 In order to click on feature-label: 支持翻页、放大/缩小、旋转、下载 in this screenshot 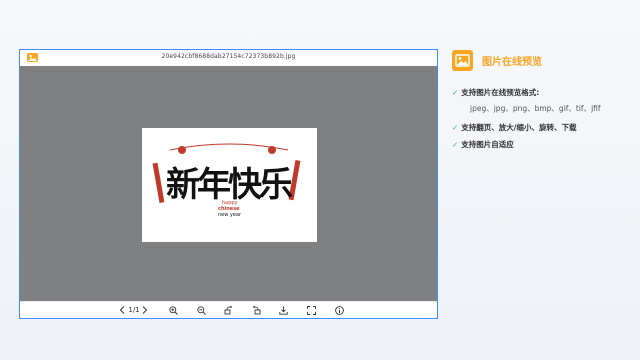, I will do `click(519, 127)`.